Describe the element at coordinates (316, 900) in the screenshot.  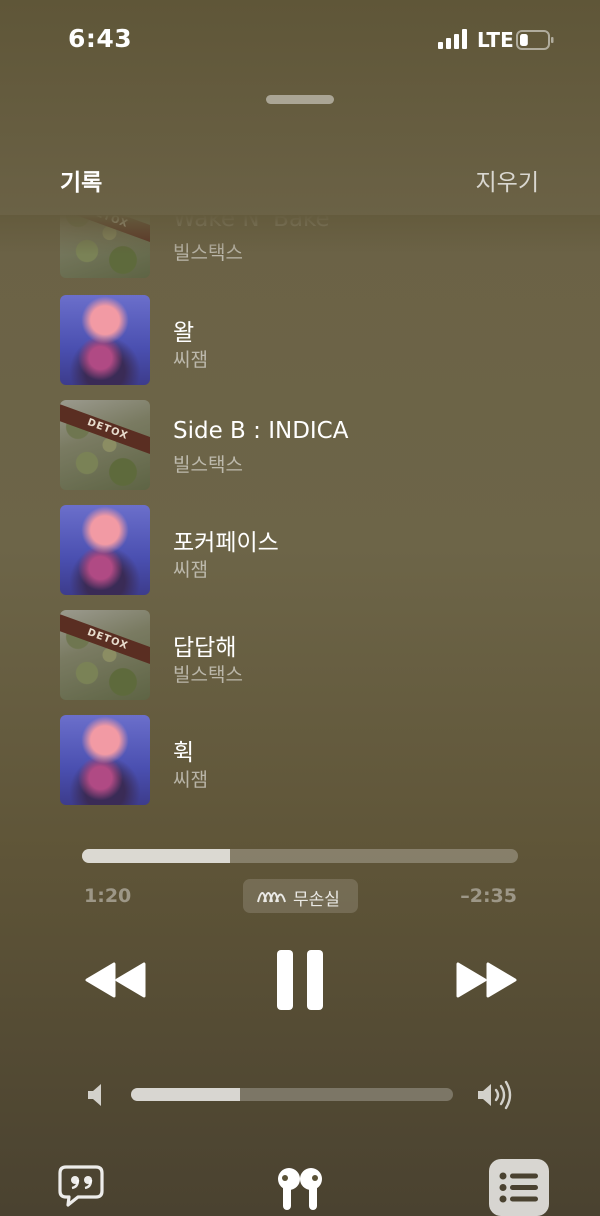
I see `lossless-label: 무손실` at that location.